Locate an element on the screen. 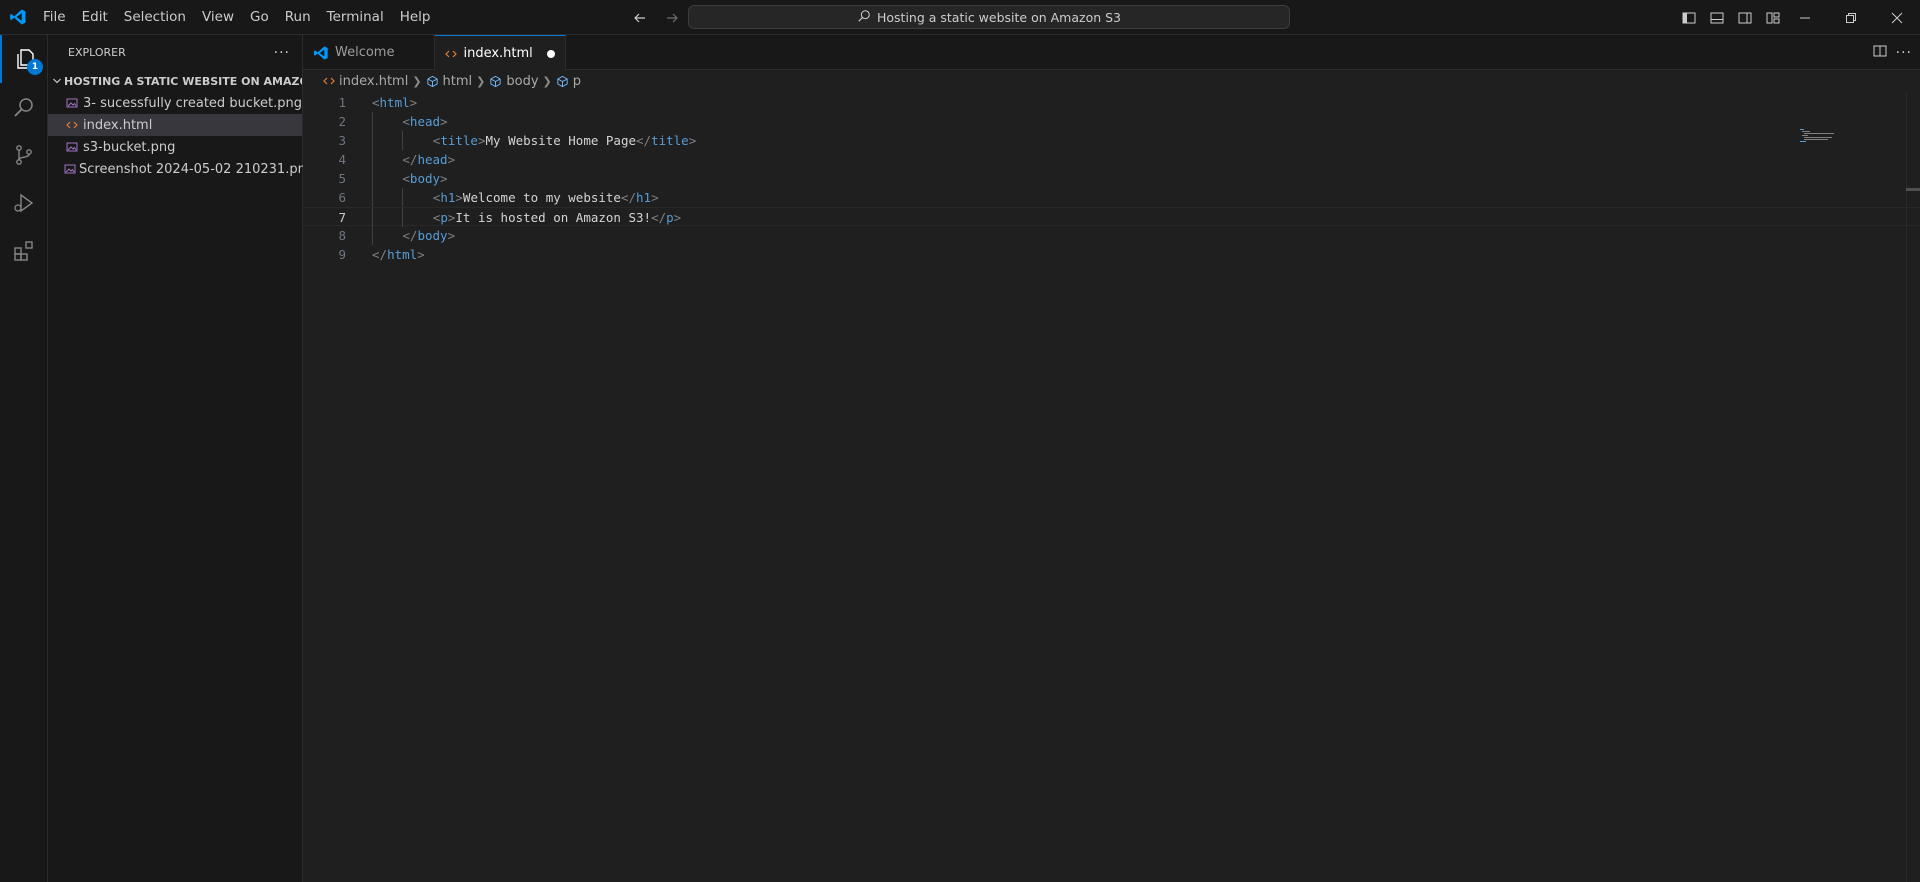 The height and width of the screenshot is (882, 1920). breadcrumb-item: body is located at coordinates (514, 81).